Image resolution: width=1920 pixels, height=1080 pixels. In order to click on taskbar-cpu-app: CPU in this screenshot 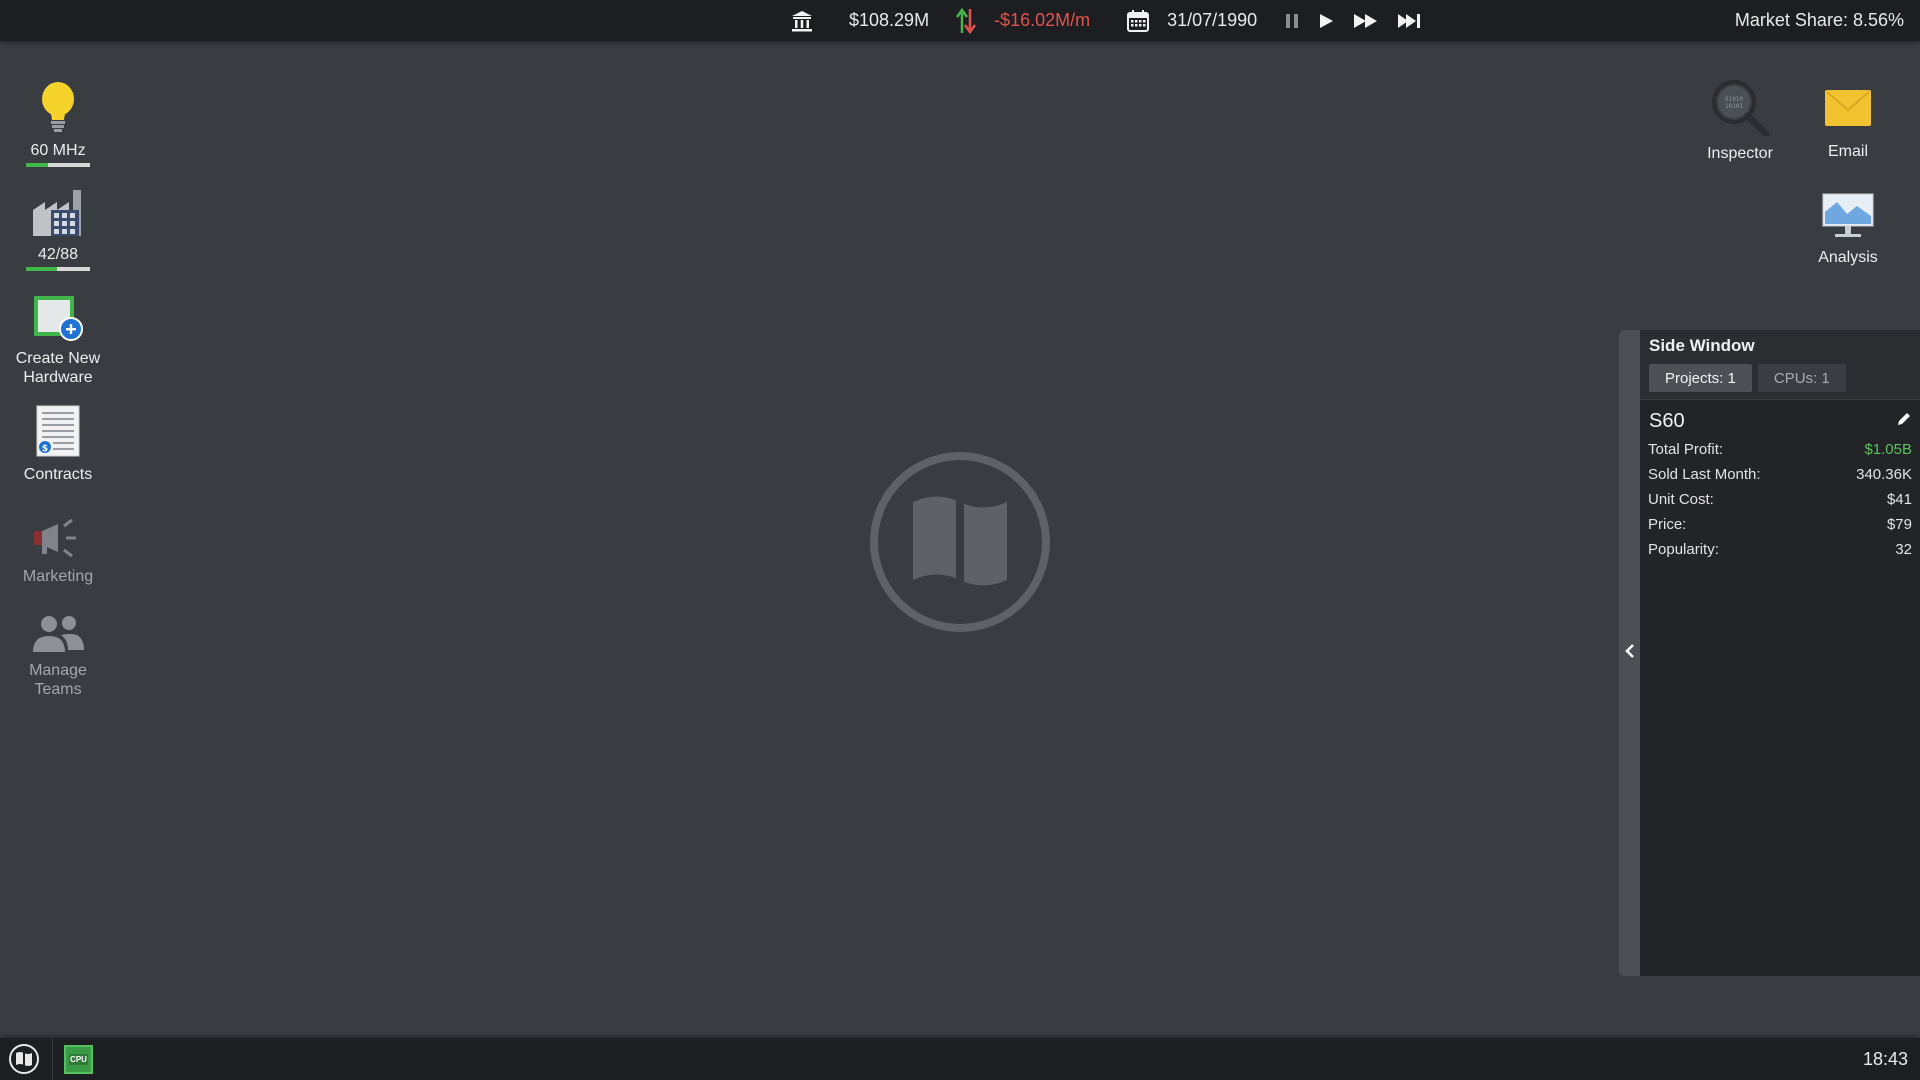, I will do `click(78, 1059)`.